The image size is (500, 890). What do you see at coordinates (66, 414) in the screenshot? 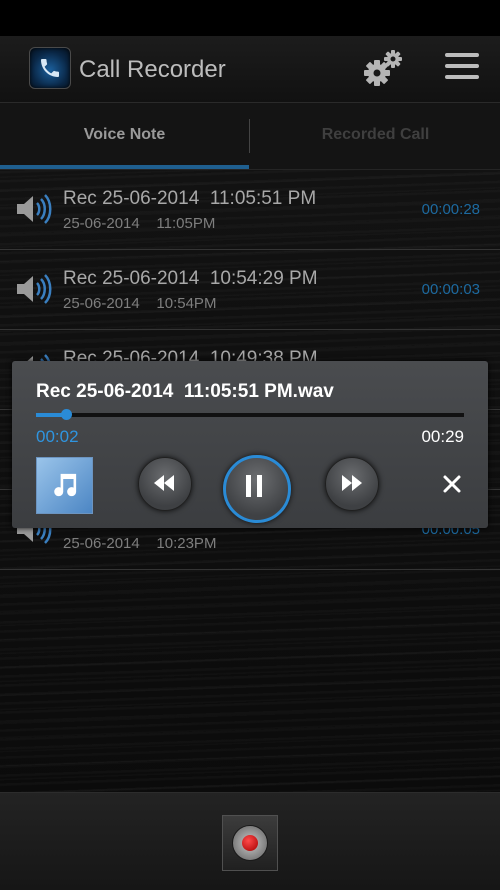
I see `seek-bar-thumb` at bounding box center [66, 414].